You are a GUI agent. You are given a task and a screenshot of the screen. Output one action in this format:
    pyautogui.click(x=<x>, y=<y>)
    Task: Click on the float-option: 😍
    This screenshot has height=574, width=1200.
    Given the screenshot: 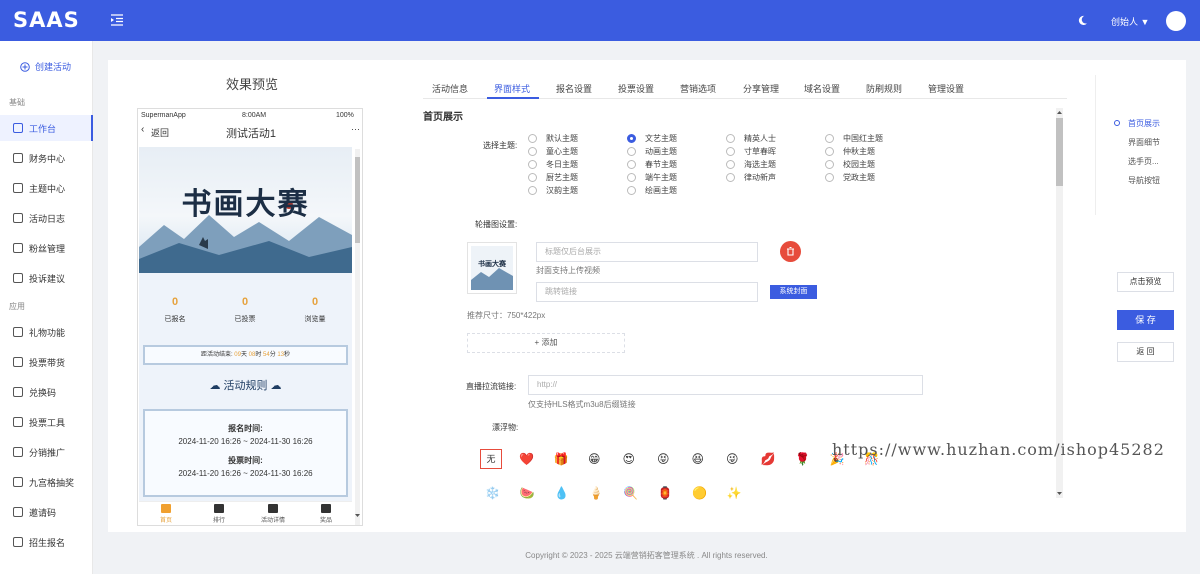 What is the action you would take?
    pyautogui.click(x=629, y=459)
    